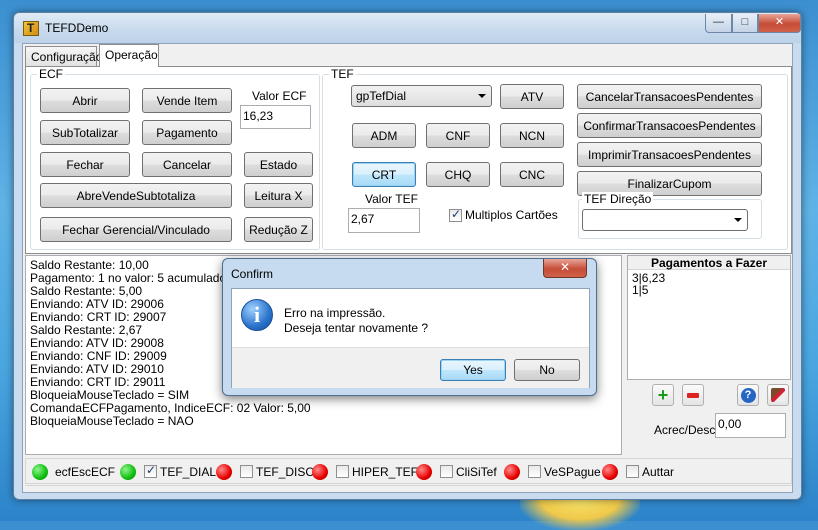 This screenshot has width=818, height=530. What do you see at coordinates (275, 117) in the screenshot?
I see `valor-ecf-input: 16,23` at bounding box center [275, 117].